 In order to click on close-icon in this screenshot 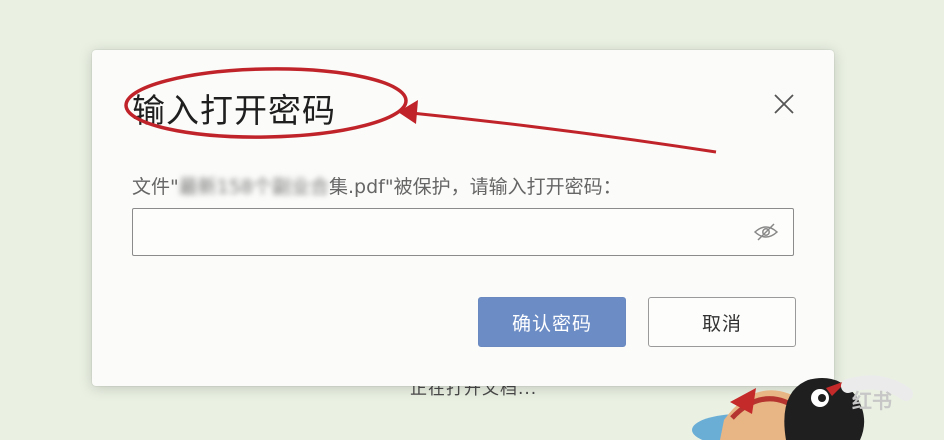, I will do `click(784, 104)`.